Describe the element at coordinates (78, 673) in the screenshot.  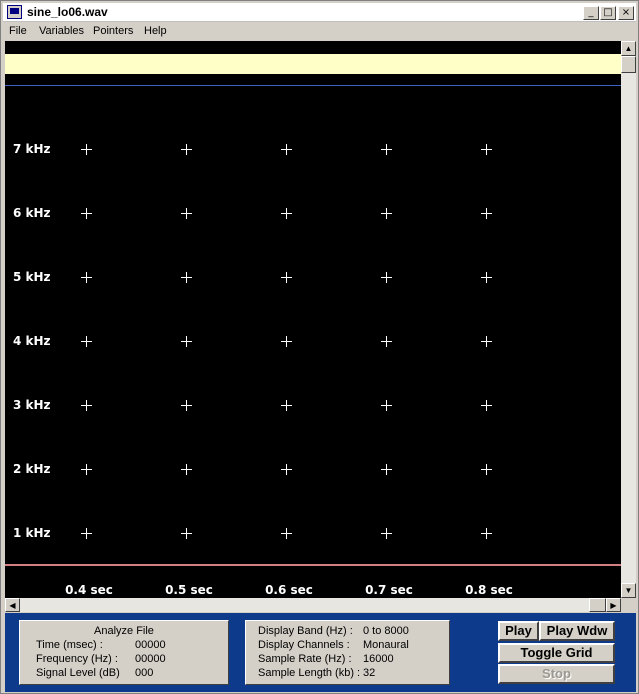
I see `signal-level-label: Signal Level (dB)` at that location.